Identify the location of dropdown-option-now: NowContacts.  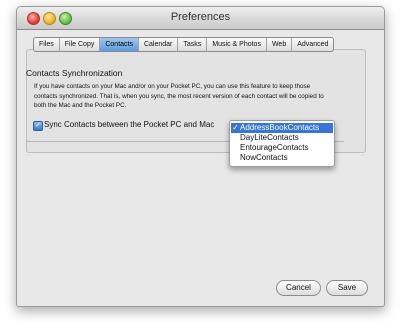
(282, 158).